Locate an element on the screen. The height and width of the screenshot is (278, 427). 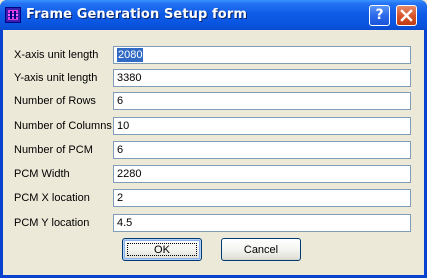
cancel-button-label: Cancel is located at coordinates (261, 249).